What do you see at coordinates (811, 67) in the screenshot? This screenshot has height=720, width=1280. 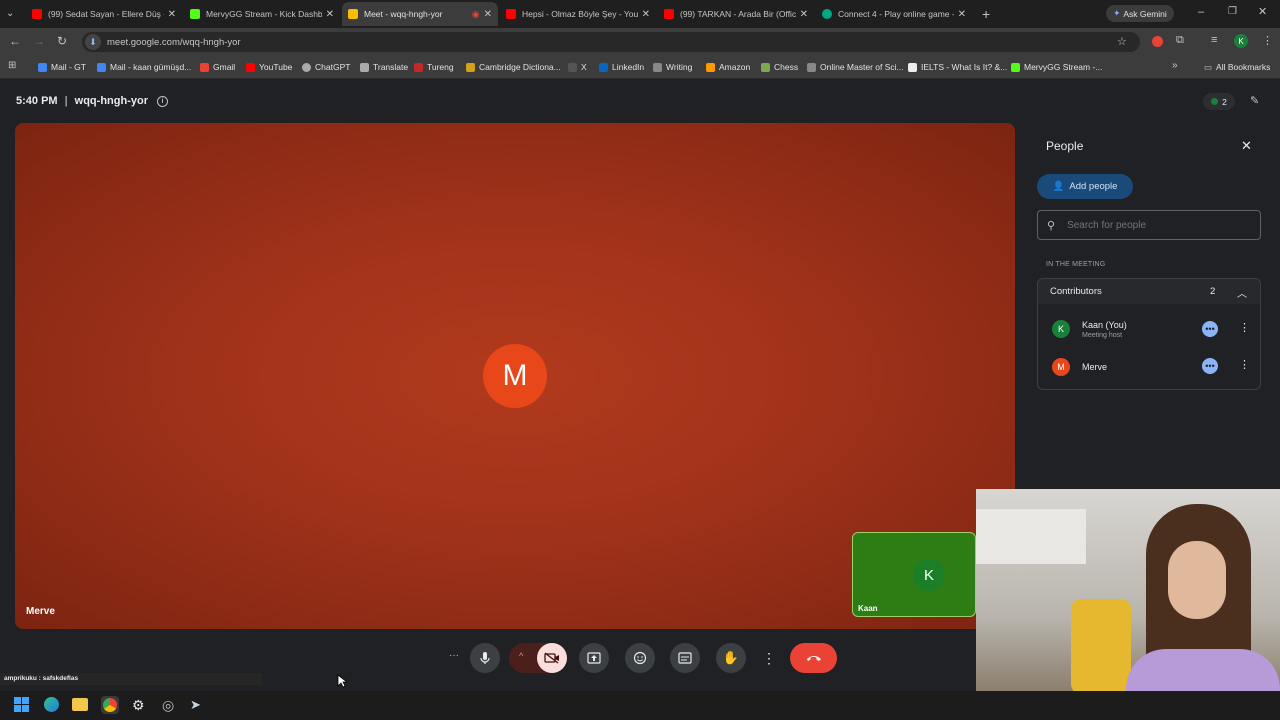 I see `coursera-icon` at bounding box center [811, 67].